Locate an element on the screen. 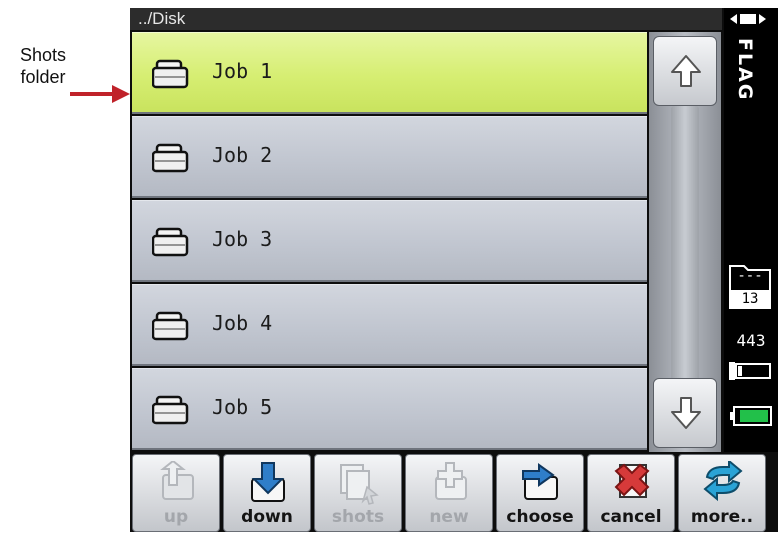 Image resolution: width=782 pixels, height=534 pixels. new-label: new is located at coordinates (449, 517).